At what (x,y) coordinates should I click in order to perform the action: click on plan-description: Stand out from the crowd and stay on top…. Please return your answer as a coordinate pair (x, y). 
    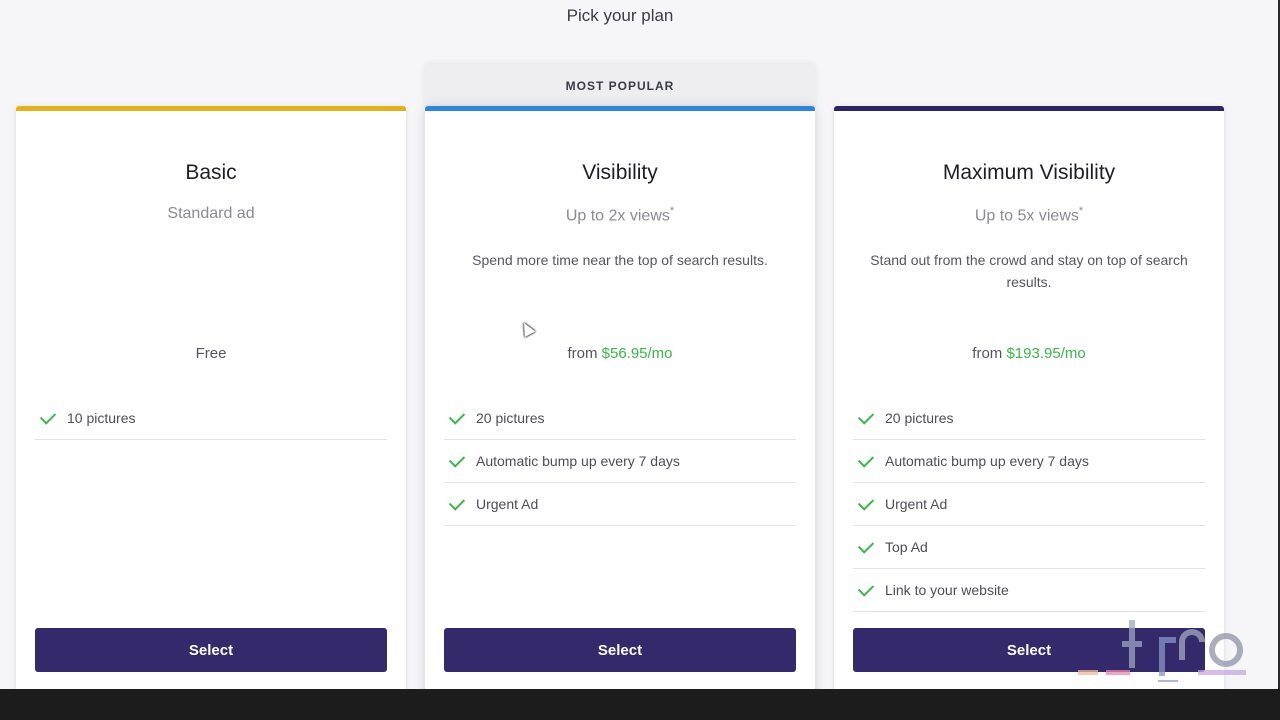
    Looking at the image, I should click on (1029, 271).